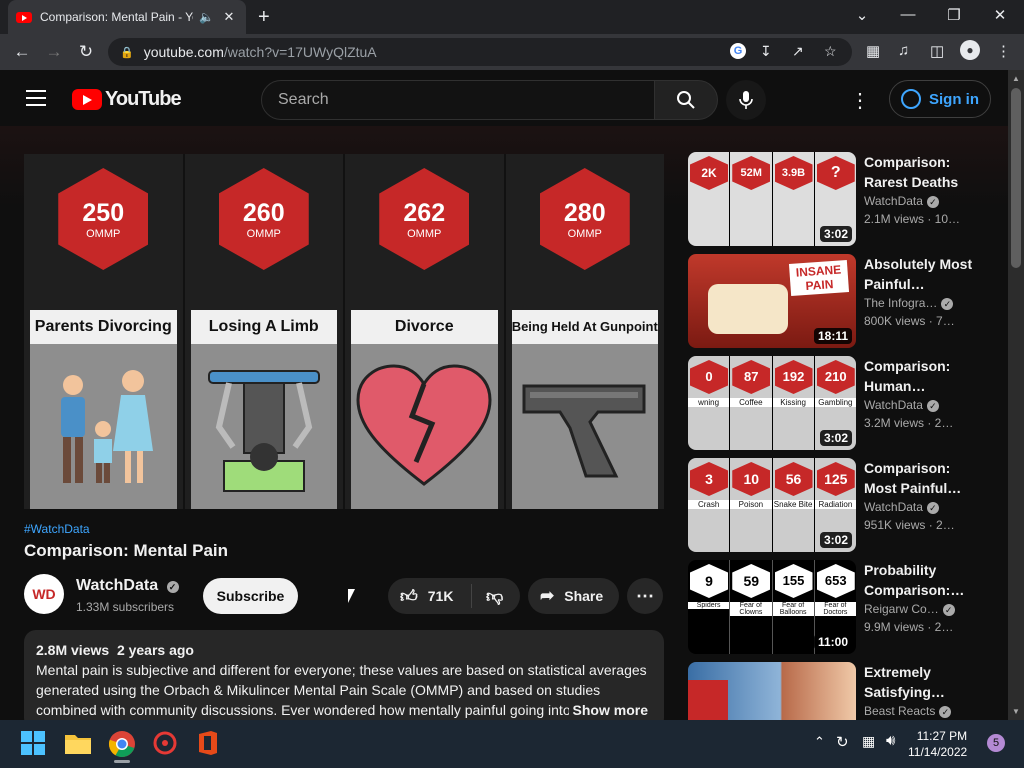  Describe the element at coordinates (862, 15) in the screenshot. I see `tab-search-chevron-icon: ⌄` at that location.